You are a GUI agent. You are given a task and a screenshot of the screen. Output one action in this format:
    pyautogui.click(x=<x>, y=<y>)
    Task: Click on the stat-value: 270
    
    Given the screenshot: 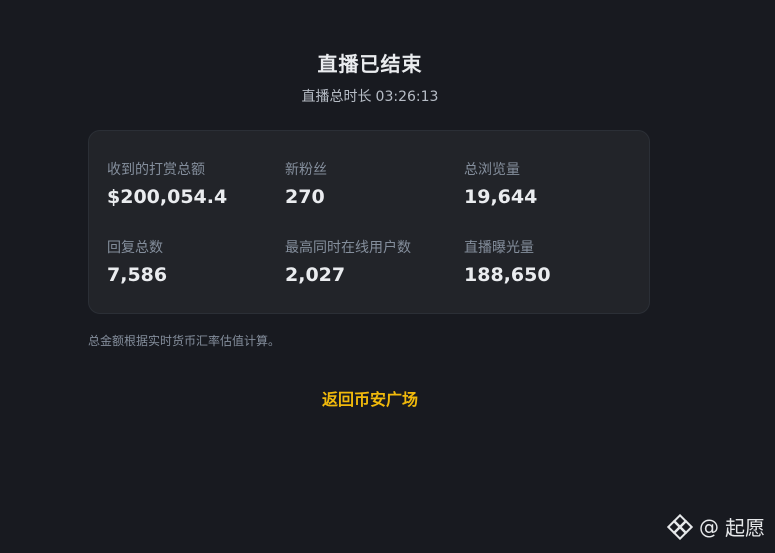 What is the action you would take?
    pyautogui.click(x=305, y=197)
    